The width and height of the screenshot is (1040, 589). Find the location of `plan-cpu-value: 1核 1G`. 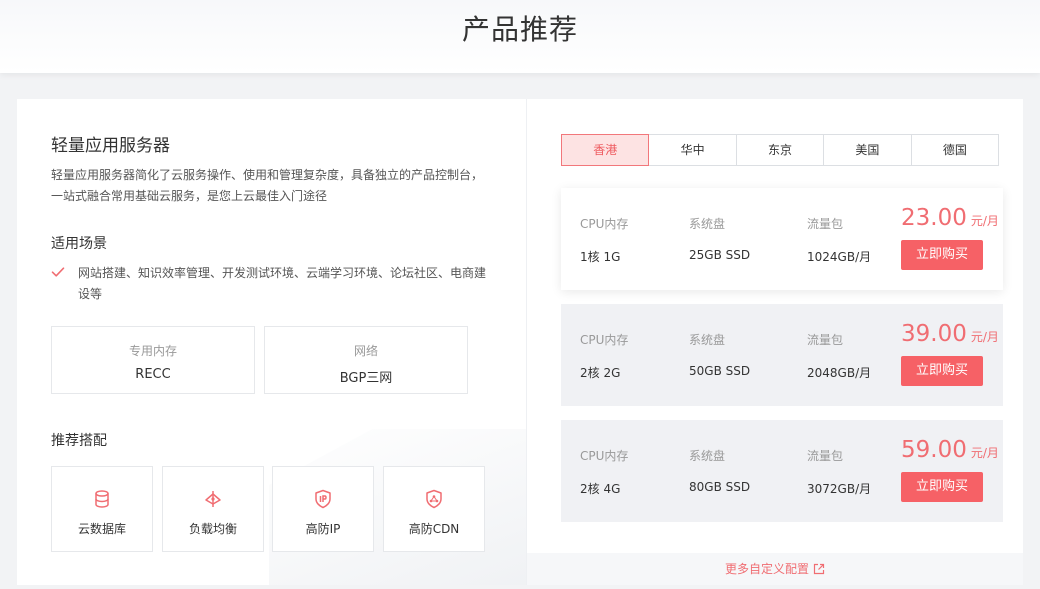

plan-cpu-value: 1核 1G is located at coordinates (600, 257).